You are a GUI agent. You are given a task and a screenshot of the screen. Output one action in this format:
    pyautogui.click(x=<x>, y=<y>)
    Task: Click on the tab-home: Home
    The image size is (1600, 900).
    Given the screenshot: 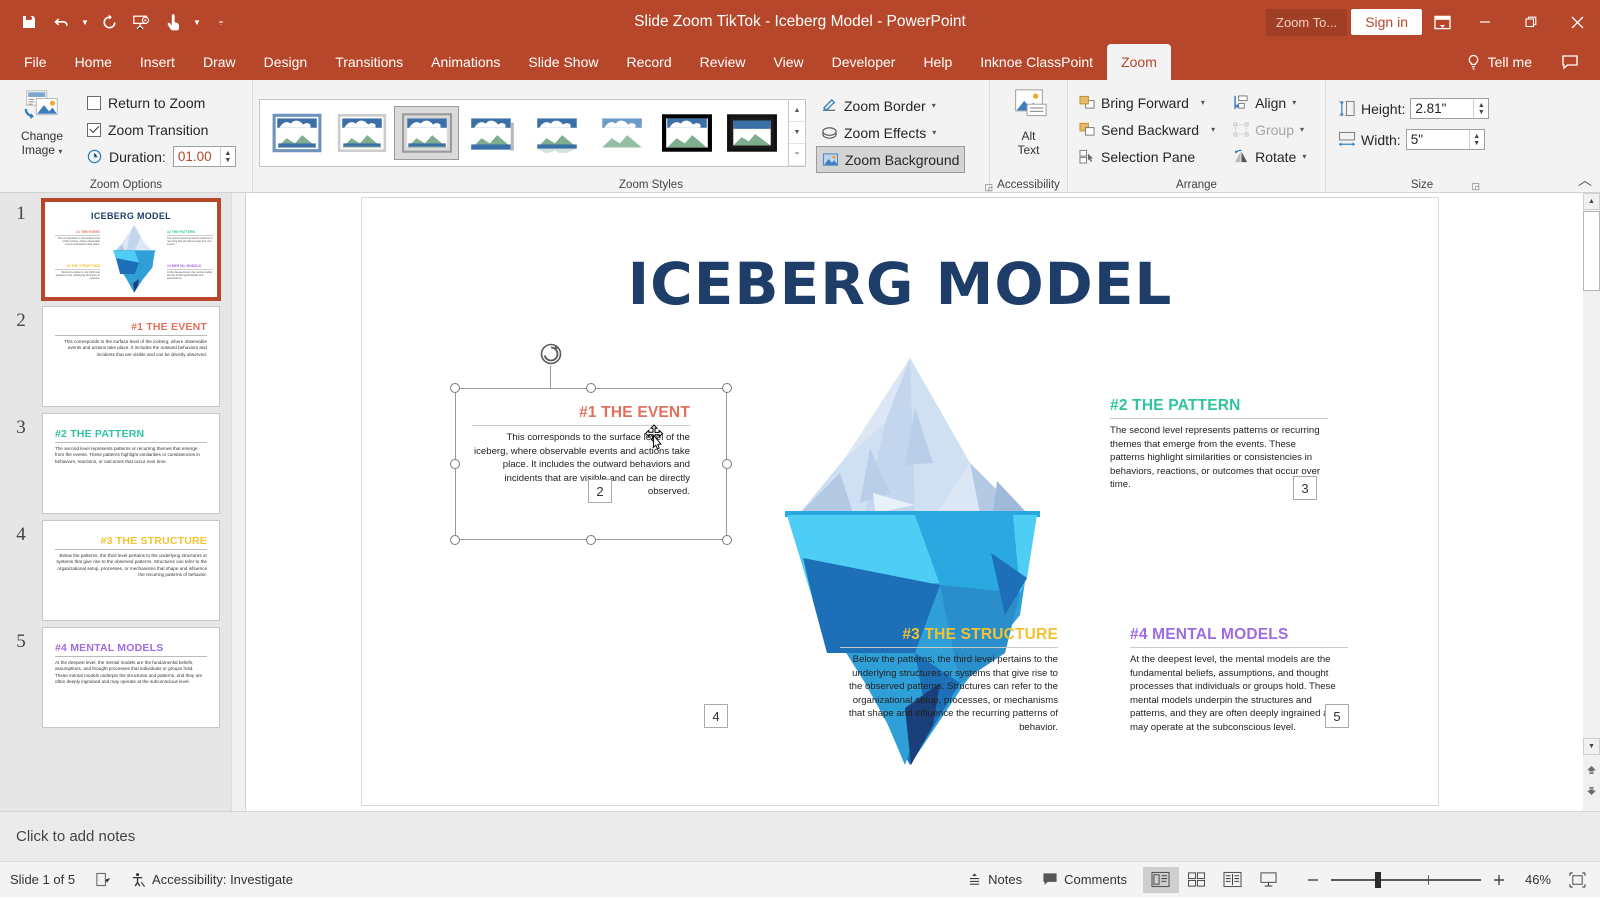 What is the action you would take?
    pyautogui.click(x=93, y=62)
    